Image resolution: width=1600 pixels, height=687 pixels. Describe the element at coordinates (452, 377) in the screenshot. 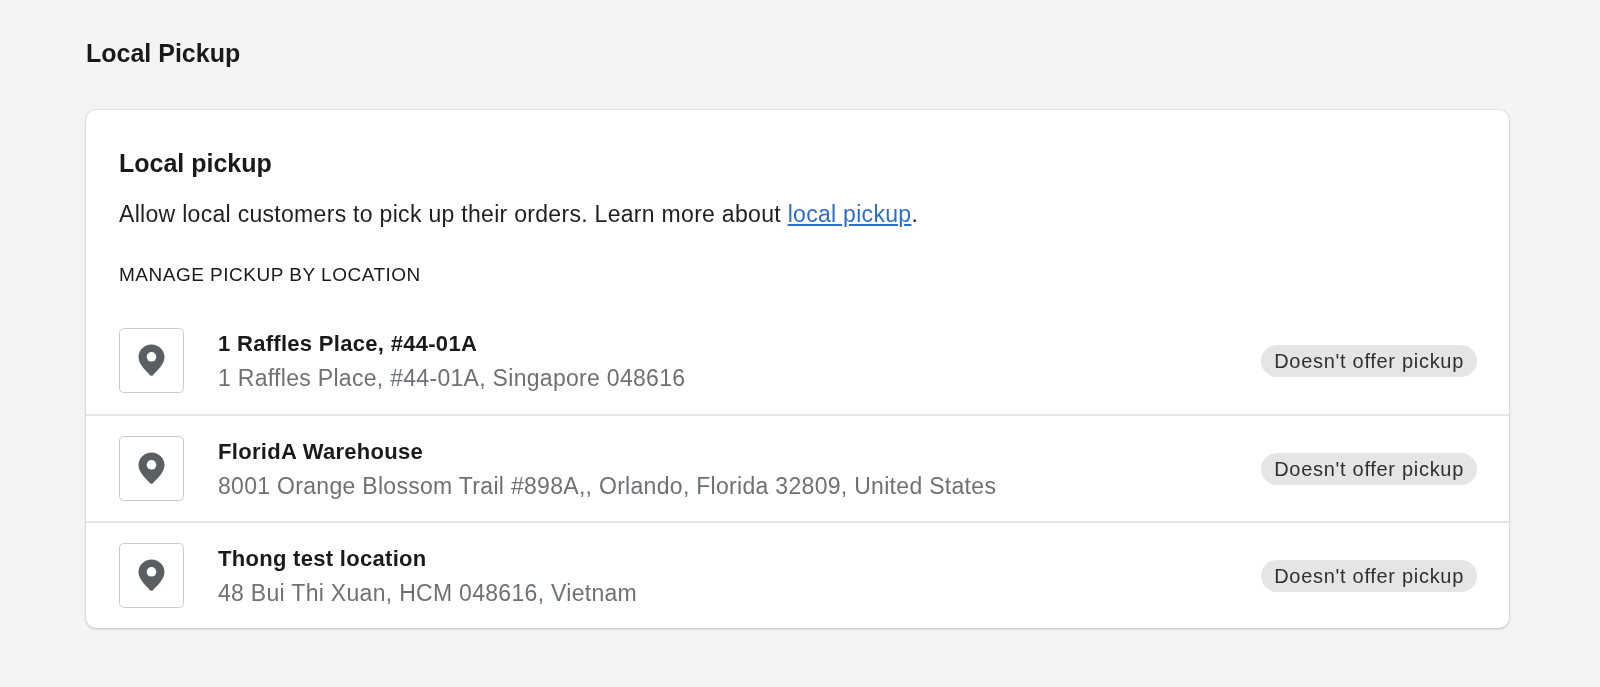

I see `location-address: 1 Raffles Place, #44-01A, Singapore 048616` at that location.